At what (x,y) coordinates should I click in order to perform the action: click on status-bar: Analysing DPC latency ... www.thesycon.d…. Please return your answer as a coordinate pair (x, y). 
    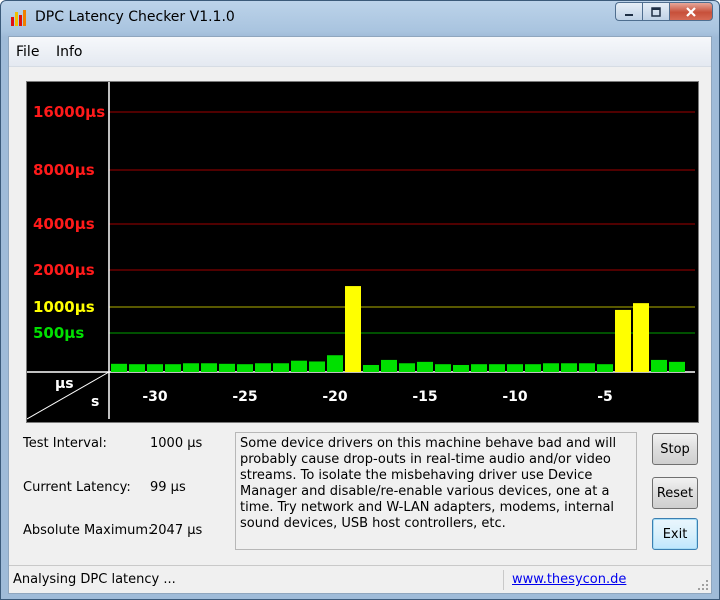
    Looking at the image, I should click on (360, 579).